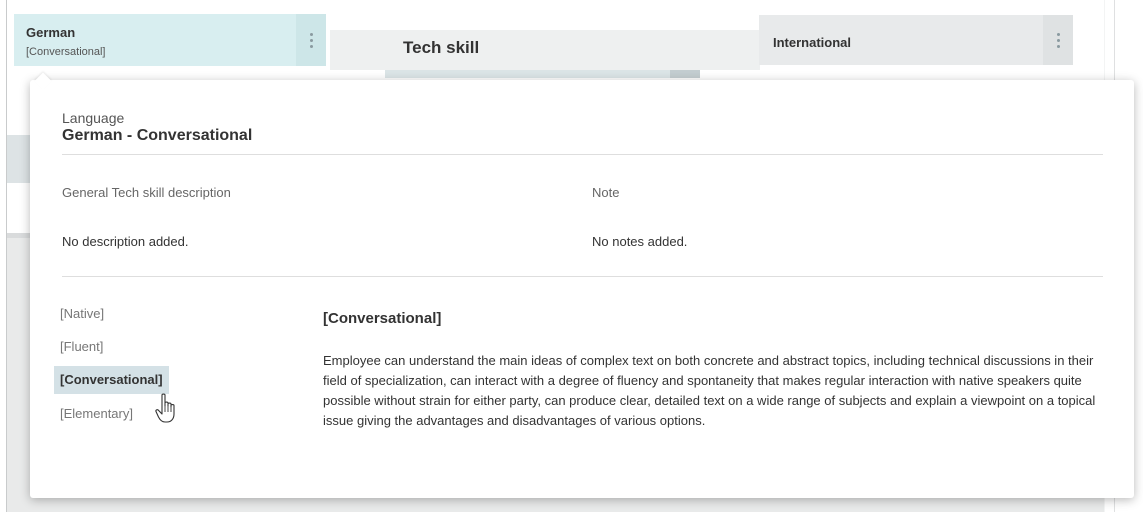 The image size is (1143, 512). Describe the element at coordinates (96, 414) in the screenshot. I see `level-item-elementary: [Elementary]` at that location.